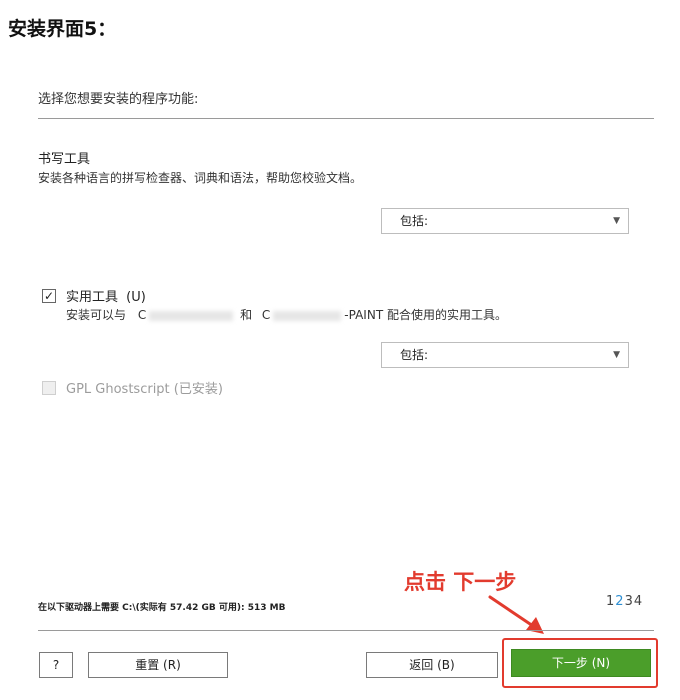 This screenshot has width=680, height=700. What do you see at coordinates (158, 665) in the screenshot?
I see `reset-button: 重置 (R)` at bounding box center [158, 665].